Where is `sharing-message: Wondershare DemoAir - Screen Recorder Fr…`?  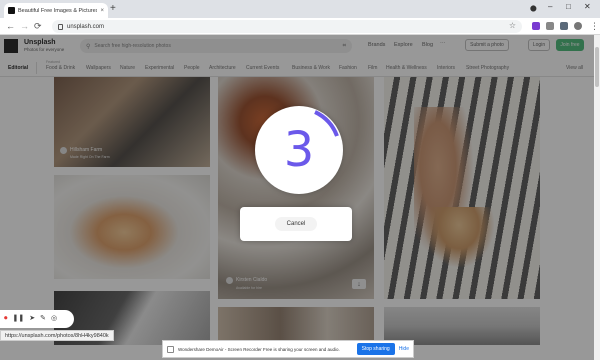
sharing-message: Wondershare DemoAir - Screen Recorder Fr… is located at coordinates (259, 349).